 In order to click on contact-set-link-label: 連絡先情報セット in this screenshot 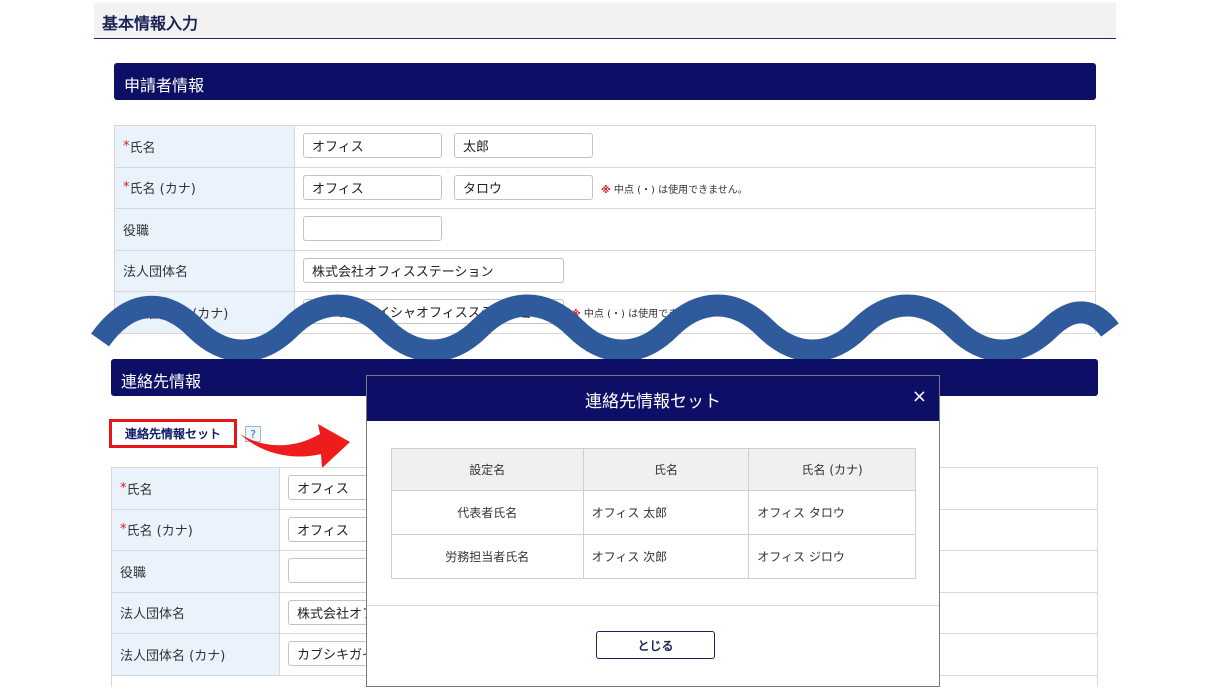, I will do `click(172, 434)`.